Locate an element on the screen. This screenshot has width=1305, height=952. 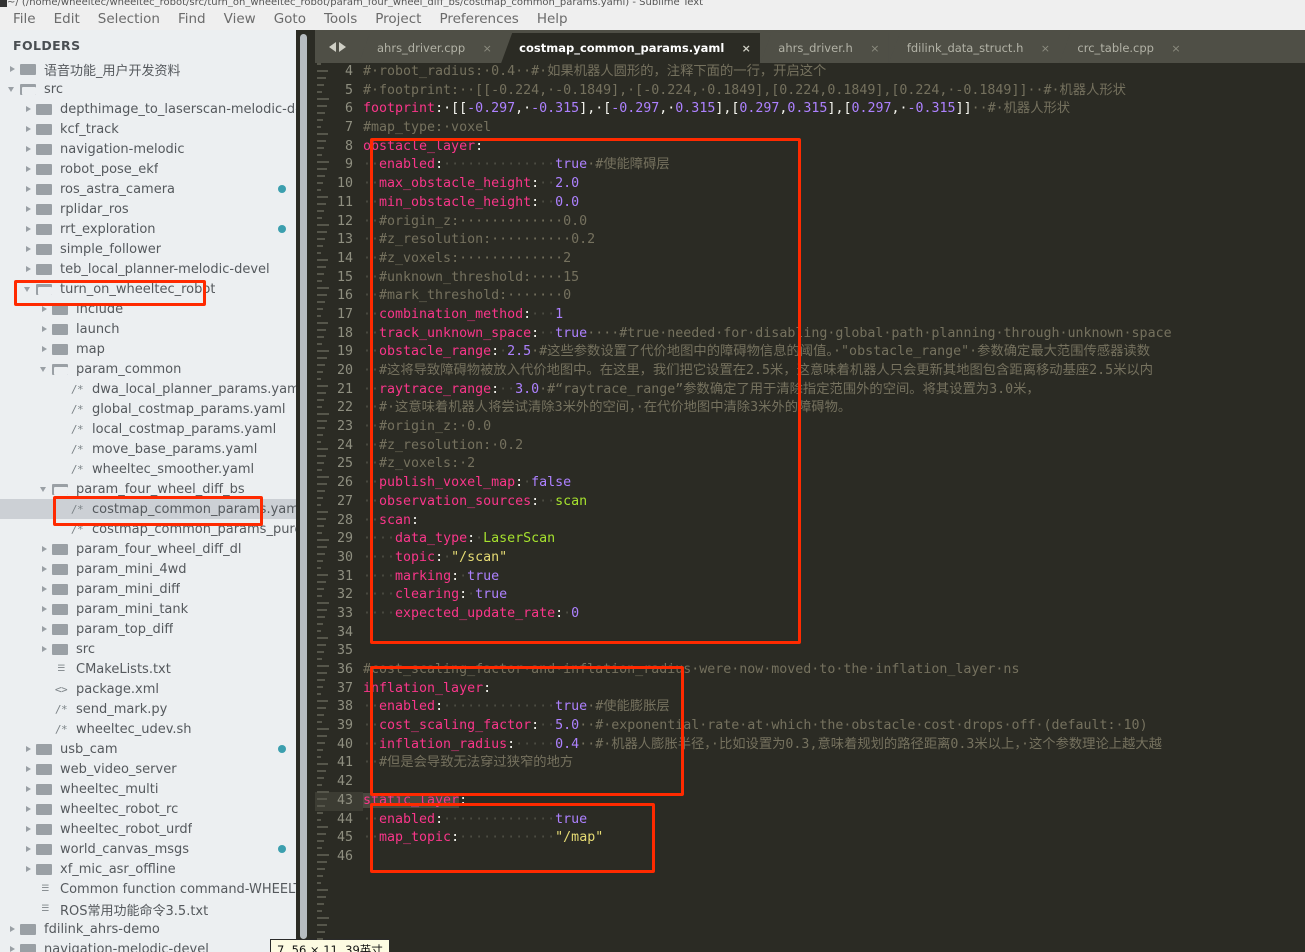
tree-item: param_four_wheel_diff_bs is located at coordinates (148, 489).